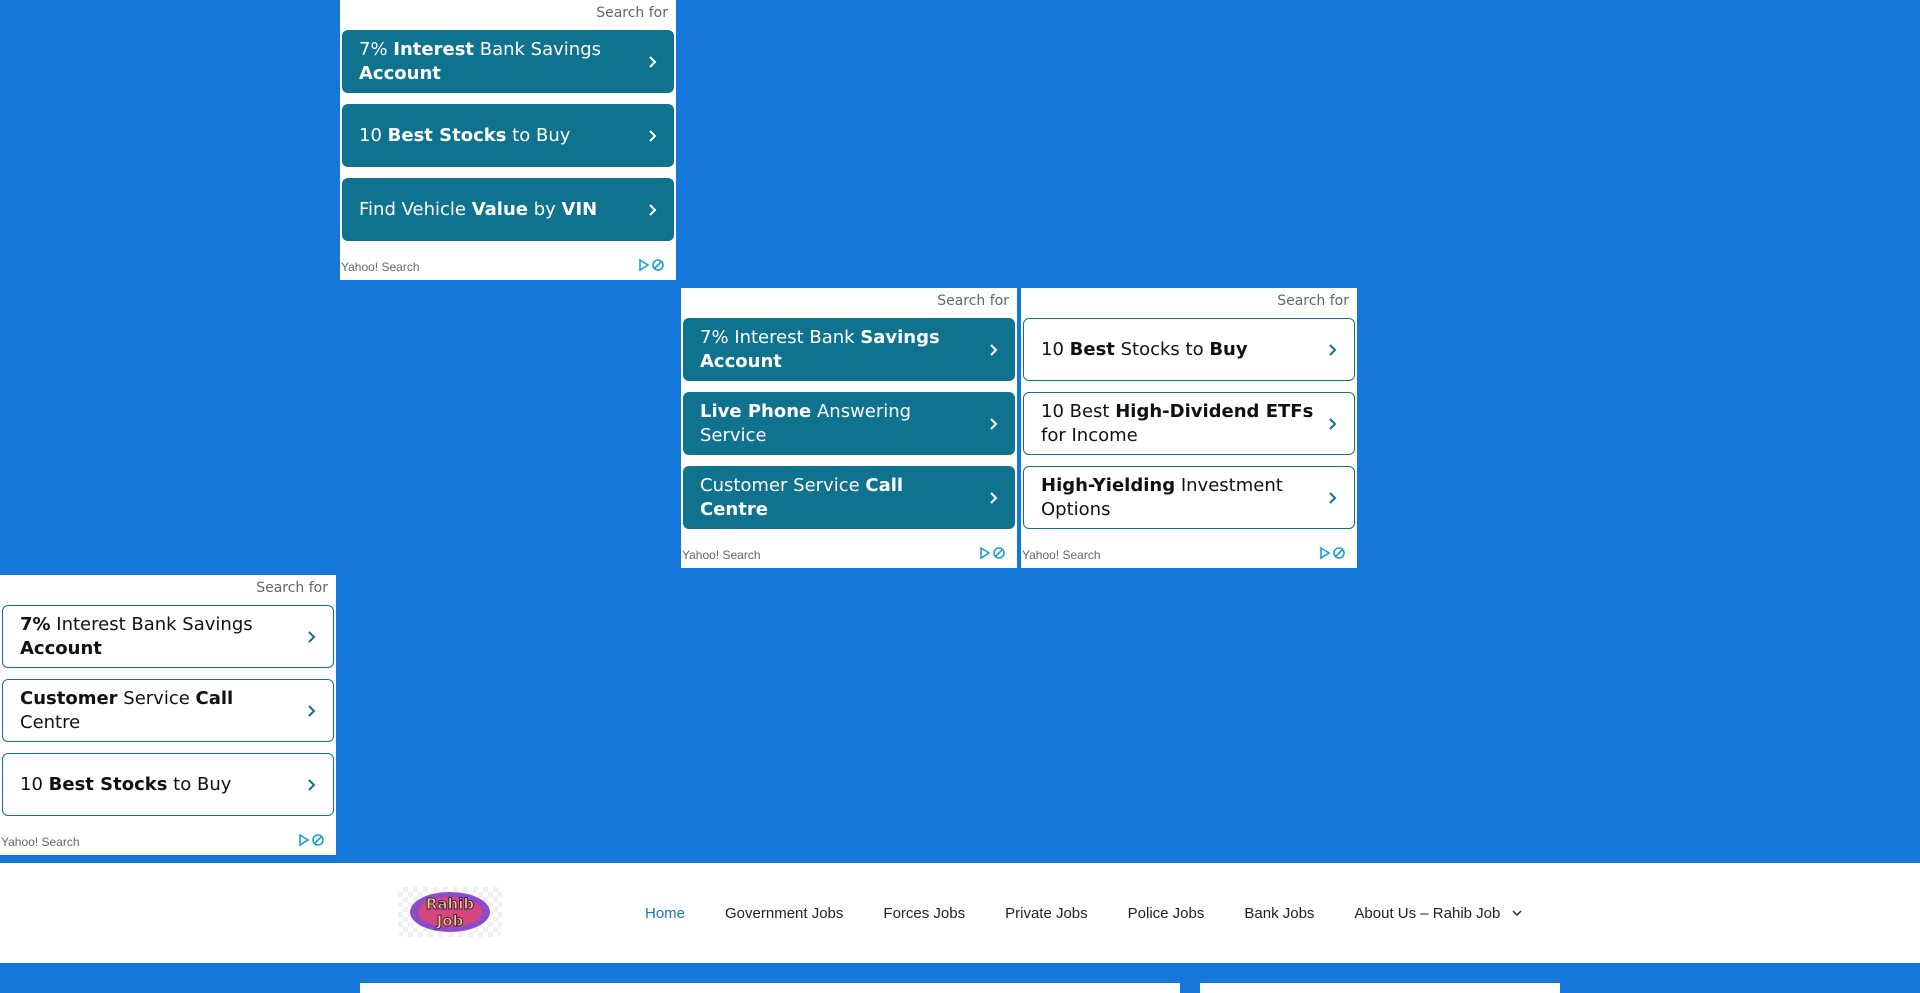 The height and width of the screenshot is (993, 1920). Describe the element at coordinates (806, 423) in the screenshot. I see `ad-link-text: Live Phone Answering Service` at that location.